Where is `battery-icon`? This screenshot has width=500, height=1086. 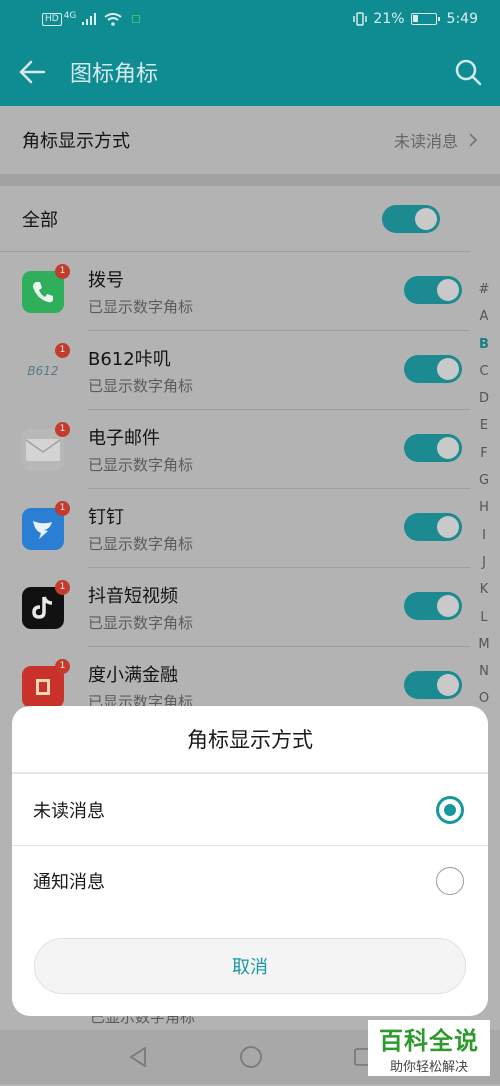 battery-icon is located at coordinates (425, 19).